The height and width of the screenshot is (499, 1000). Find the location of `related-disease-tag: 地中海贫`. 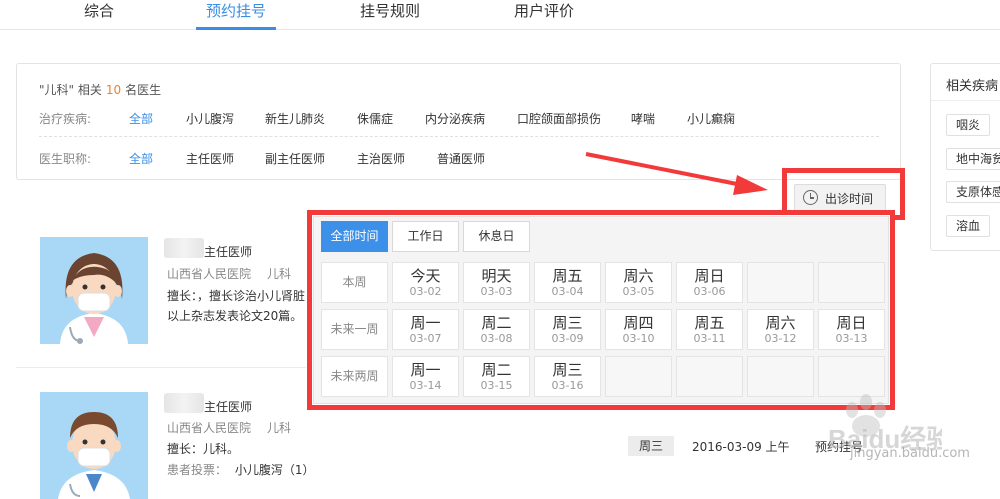

related-disease-tag: 地中海贫 is located at coordinates (973, 159).